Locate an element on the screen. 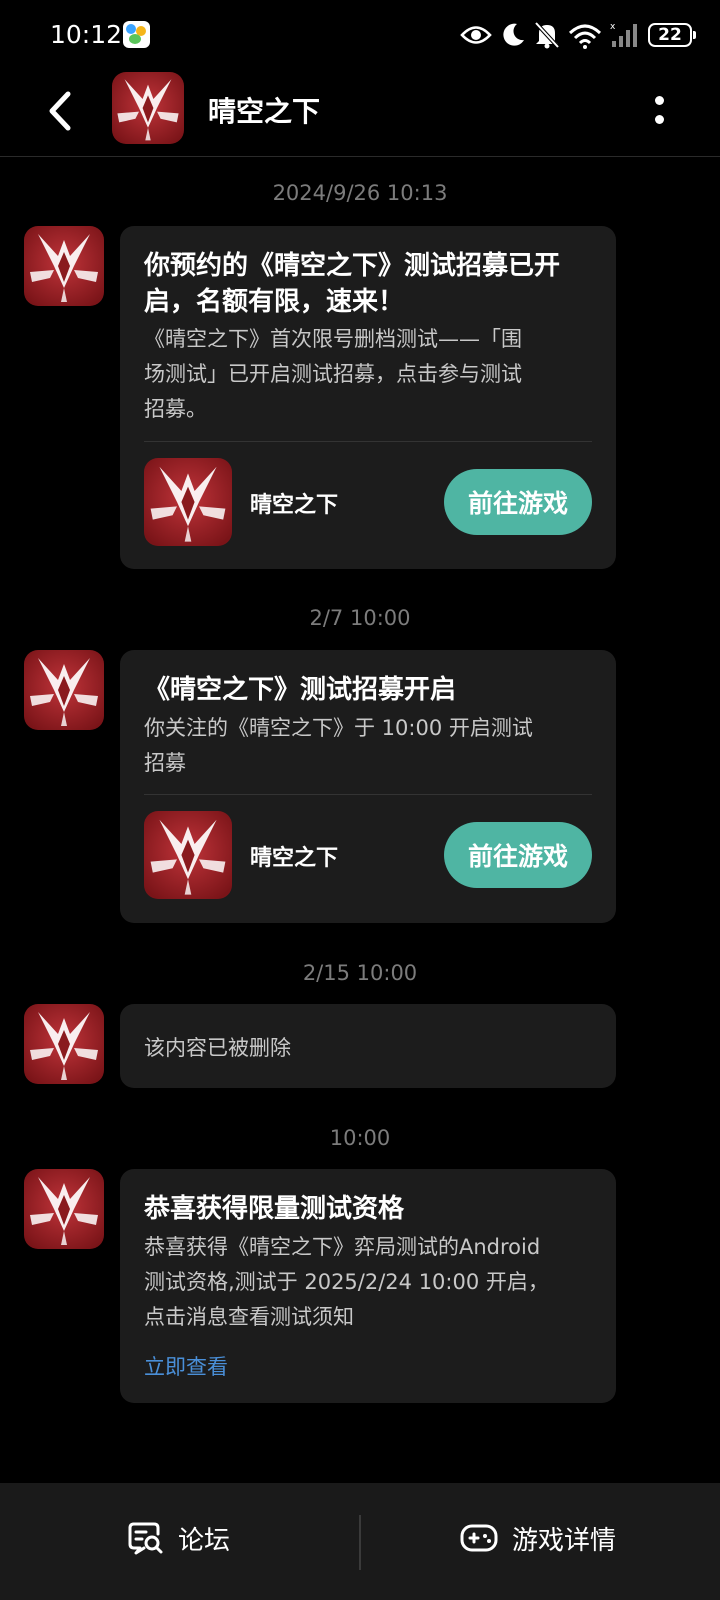 This screenshot has height=1600, width=720. message-timestamp: 2/7 10:00 is located at coordinates (360, 618).